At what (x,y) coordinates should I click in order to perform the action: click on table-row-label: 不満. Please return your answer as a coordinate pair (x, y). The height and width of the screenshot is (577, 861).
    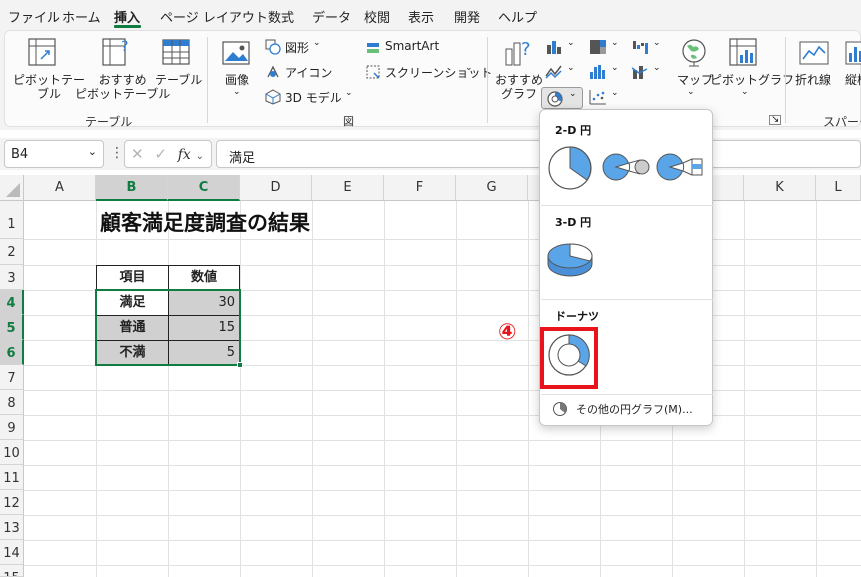
    Looking at the image, I should click on (132, 352).